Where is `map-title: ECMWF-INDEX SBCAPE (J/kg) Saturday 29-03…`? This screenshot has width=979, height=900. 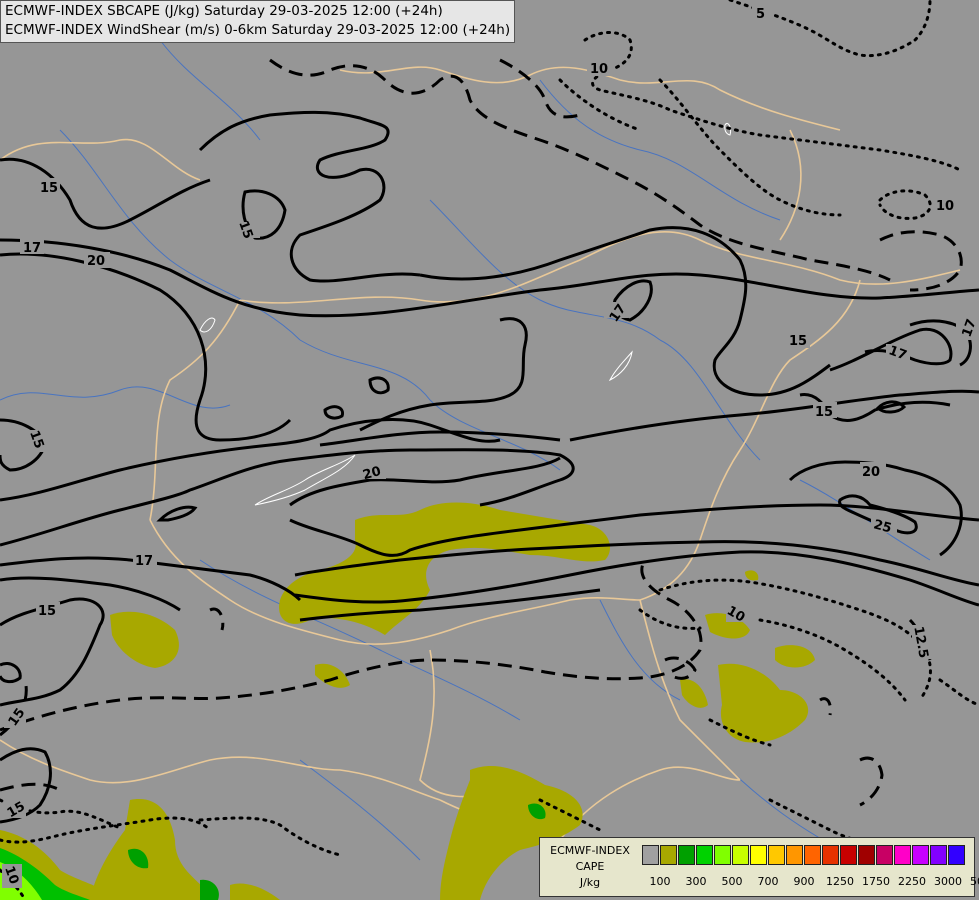
map-title: ECMWF-INDEX SBCAPE (J/kg) Saturday 29-03… is located at coordinates (258, 21).